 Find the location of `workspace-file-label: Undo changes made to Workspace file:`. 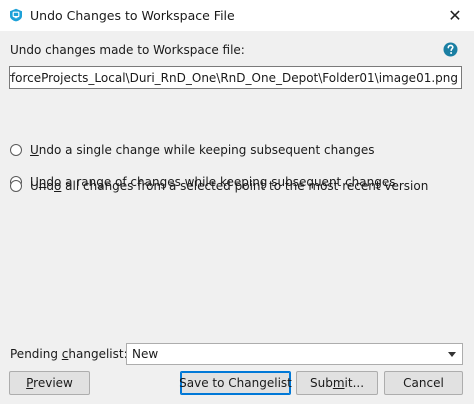

workspace-file-label: Undo changes made to Workspace file: is located at coordinates (127, 50).